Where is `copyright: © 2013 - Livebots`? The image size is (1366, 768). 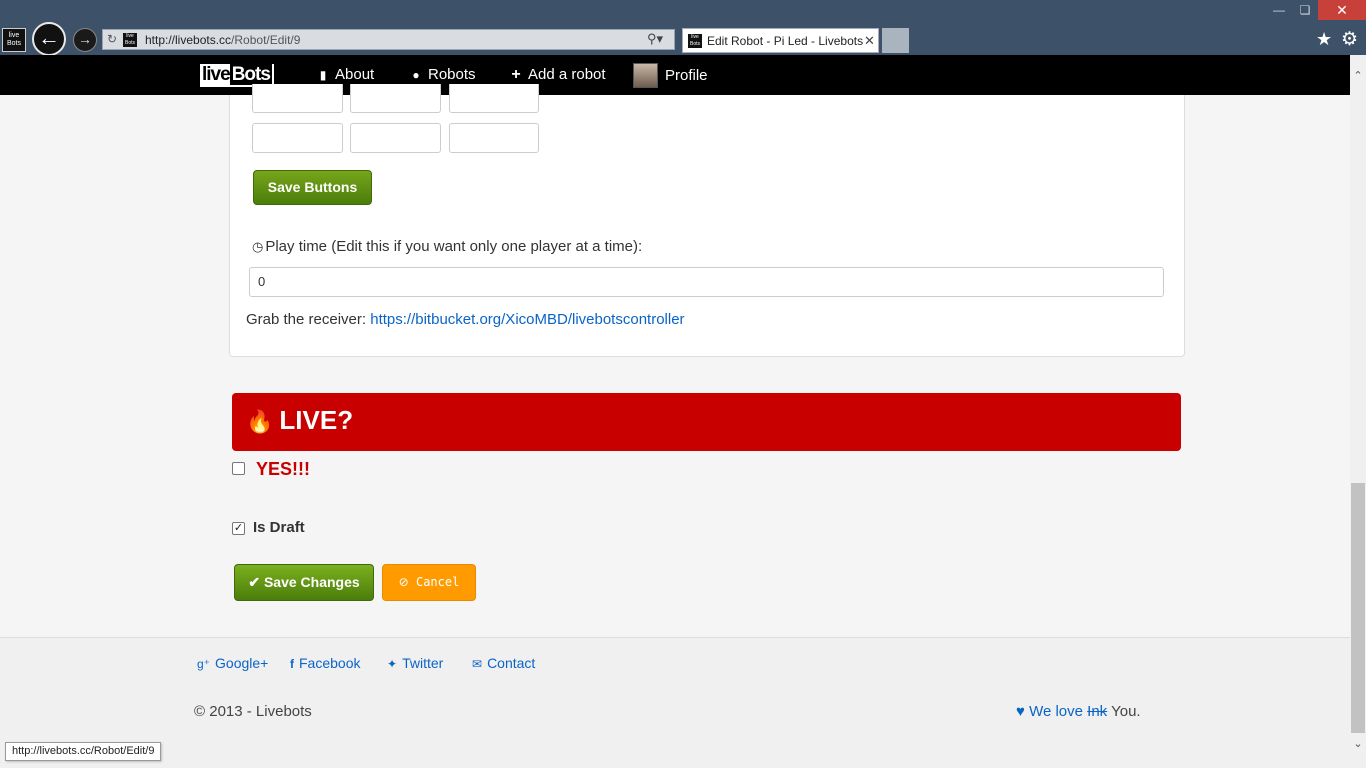 copyright: © 2013 - Livebots is located at coordinates (253, 711).